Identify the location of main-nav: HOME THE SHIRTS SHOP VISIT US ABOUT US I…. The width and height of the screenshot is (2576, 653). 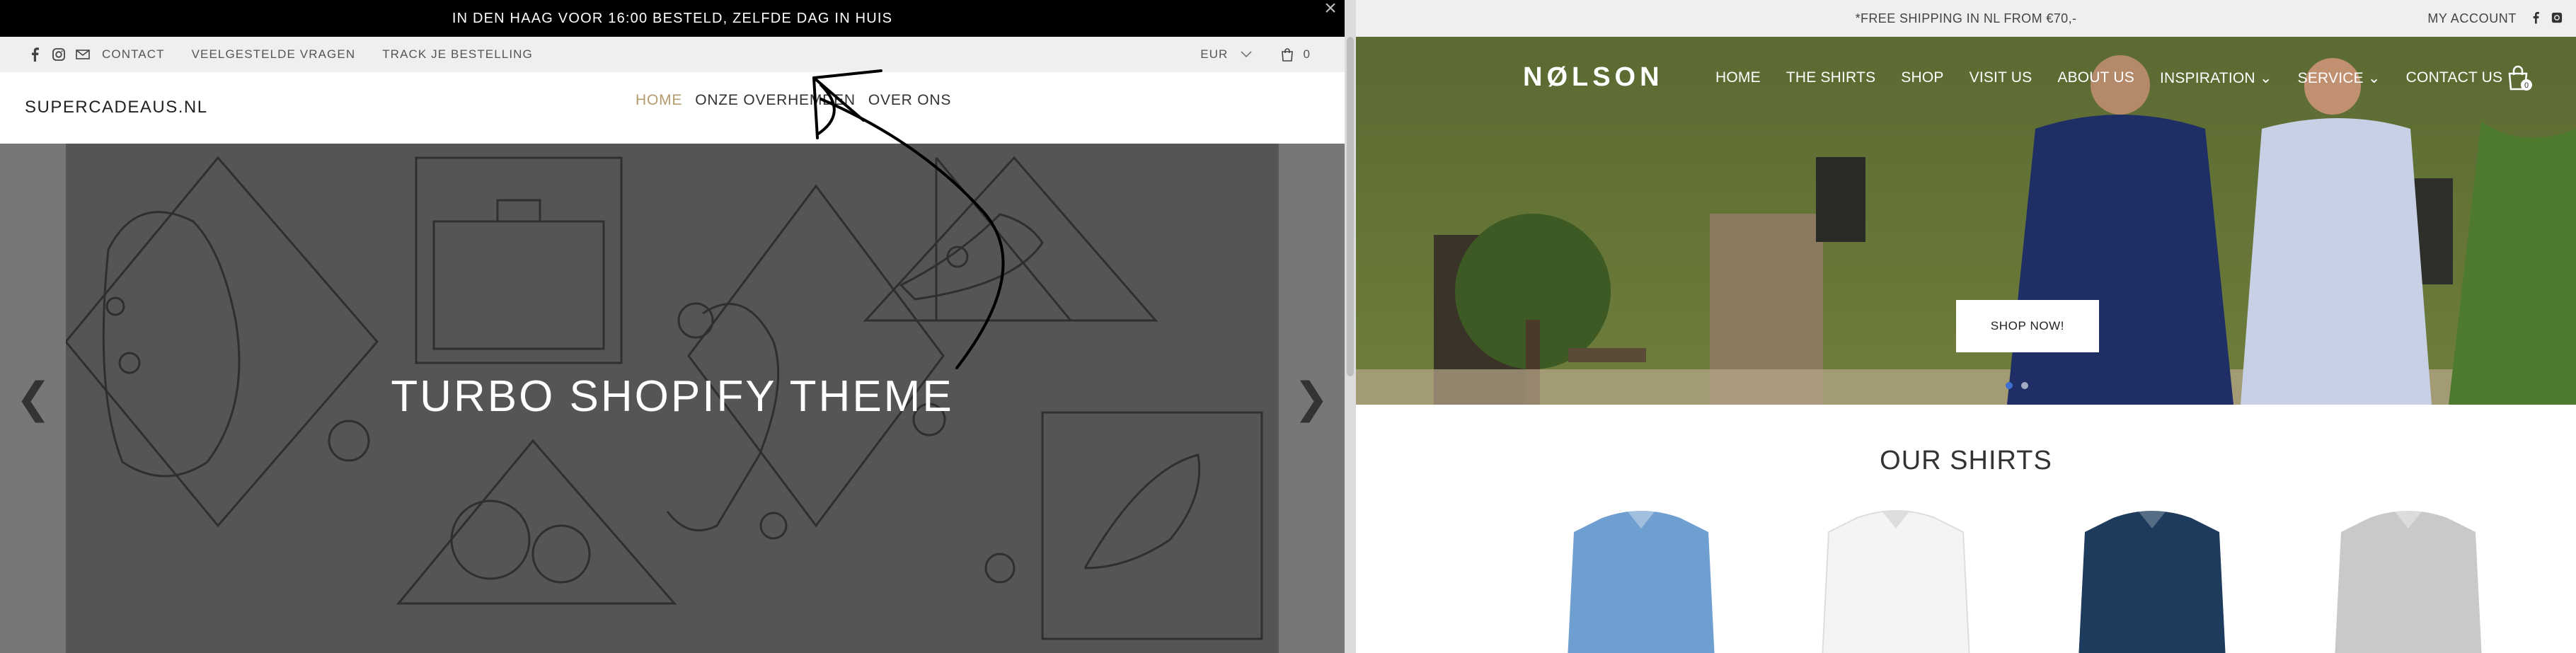
(2108, 78).